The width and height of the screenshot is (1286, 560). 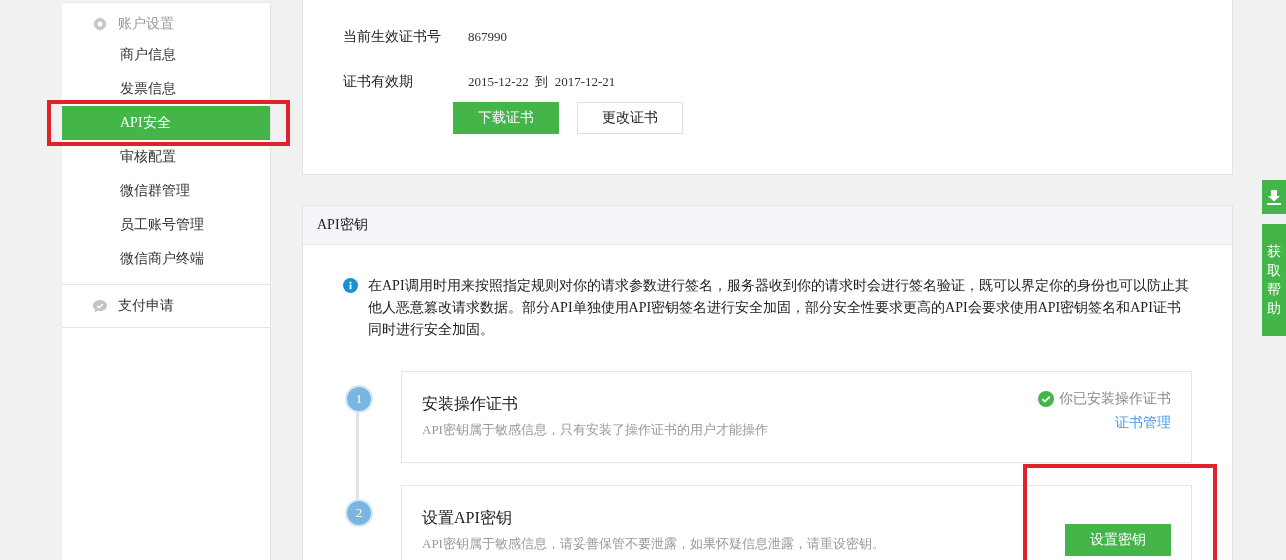 What do you see at coordinates (630, 118) in the screenshot?
I see `change-button: 更改证书` at bounding box center [630, 118].